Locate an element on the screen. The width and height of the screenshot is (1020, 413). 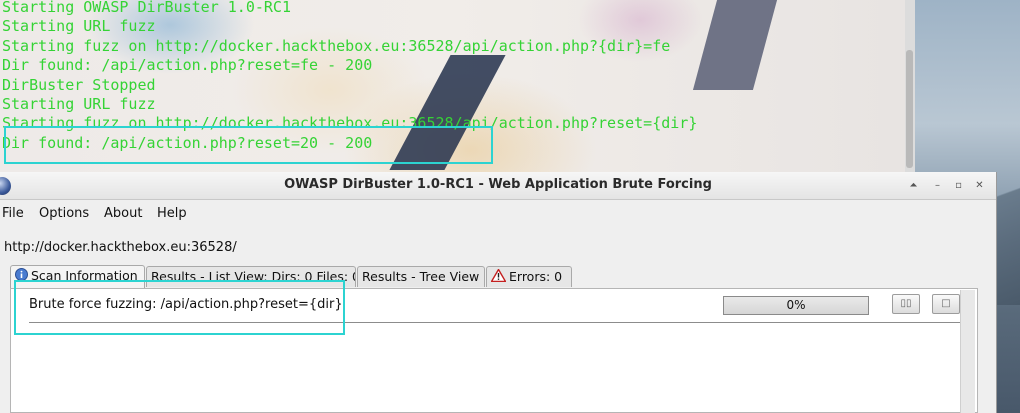
stop-button: □ is located at coordinates (946, 304).